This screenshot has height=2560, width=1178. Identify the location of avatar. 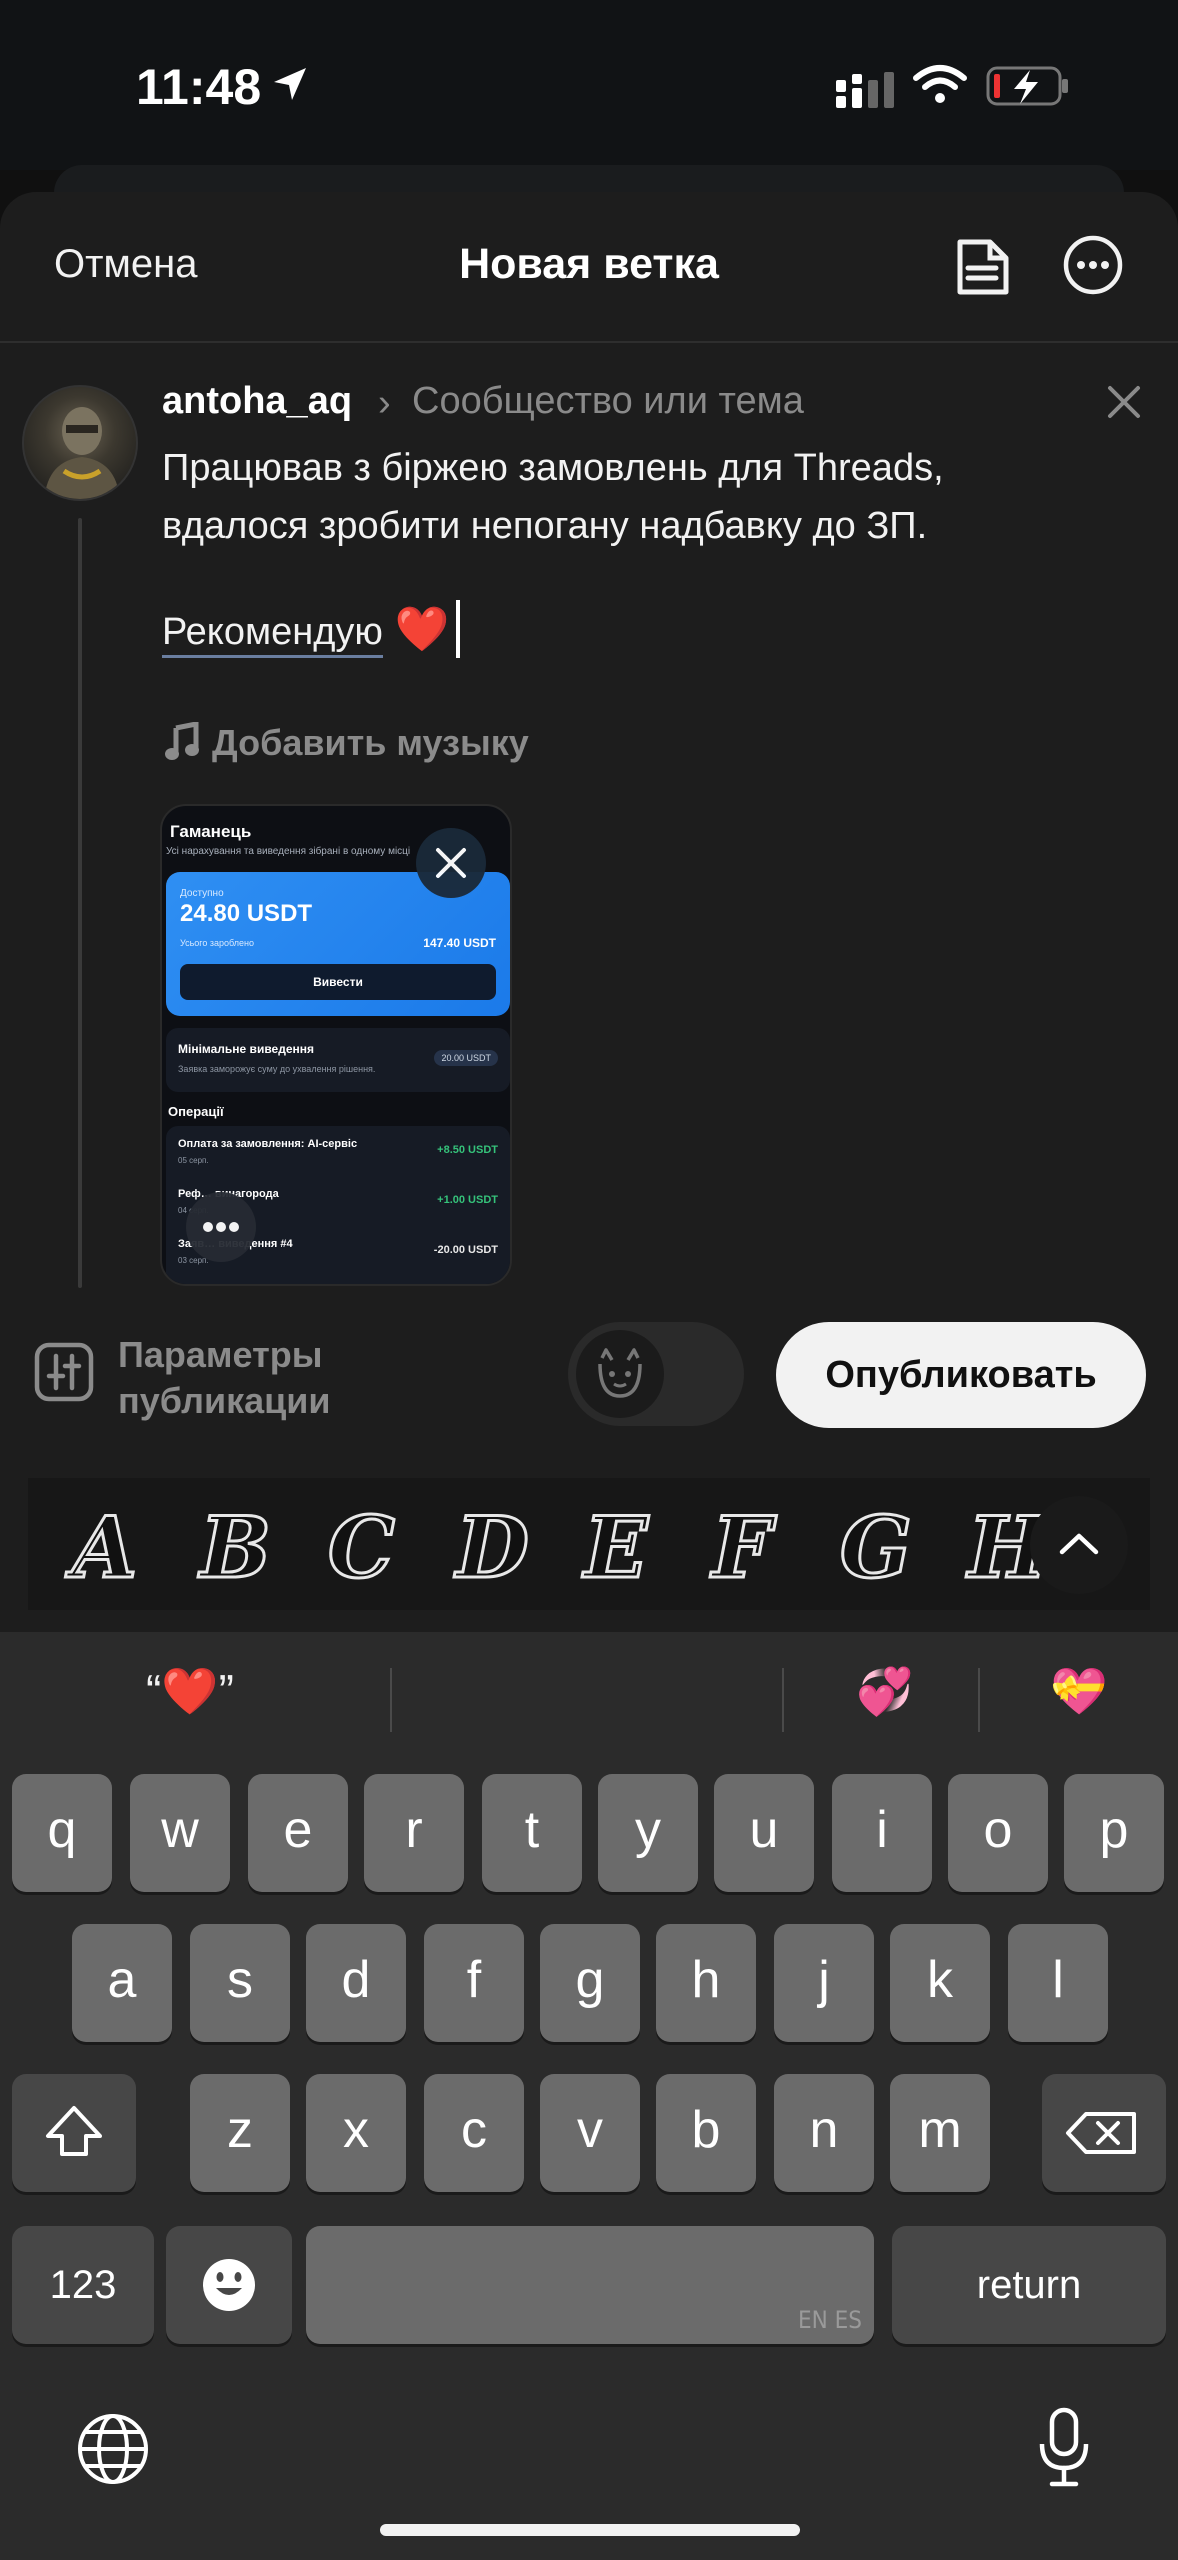
(80, 443).